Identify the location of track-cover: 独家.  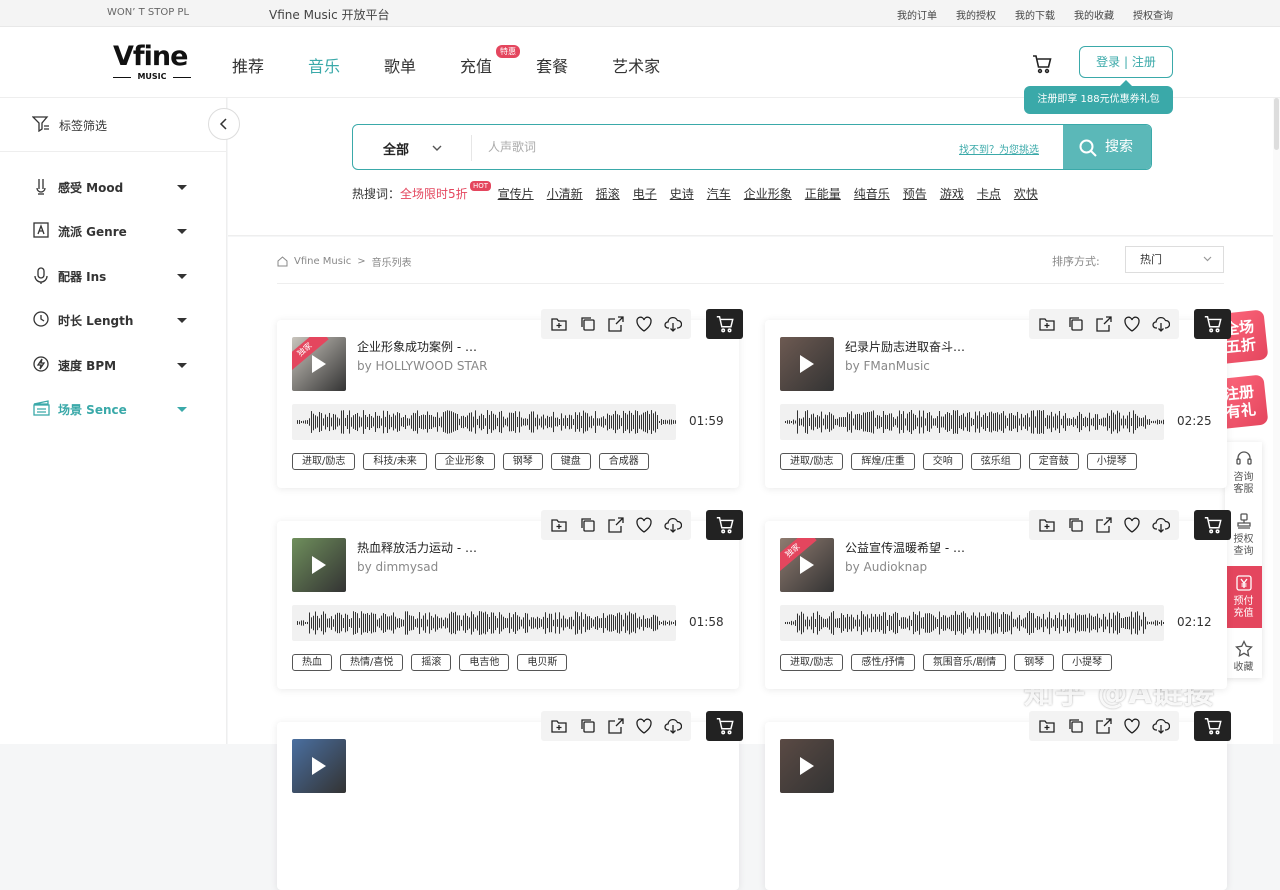
(319, 364).